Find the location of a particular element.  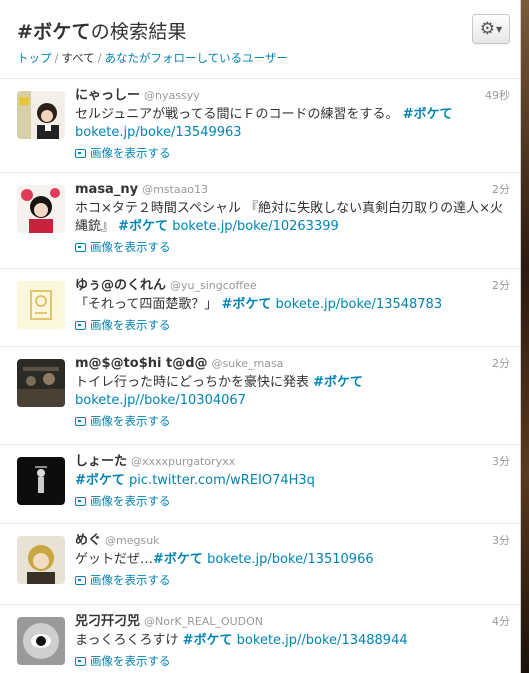

url-link: bokete.jp//boke/13488944 is located at coordinates (322, 640).